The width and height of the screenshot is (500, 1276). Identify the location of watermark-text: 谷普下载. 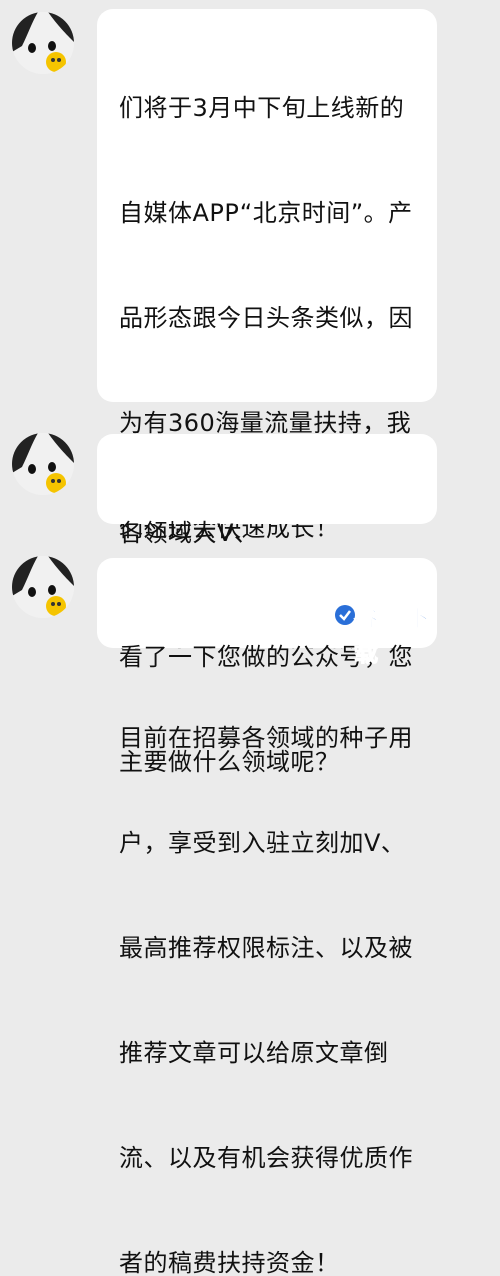
(393, 636).